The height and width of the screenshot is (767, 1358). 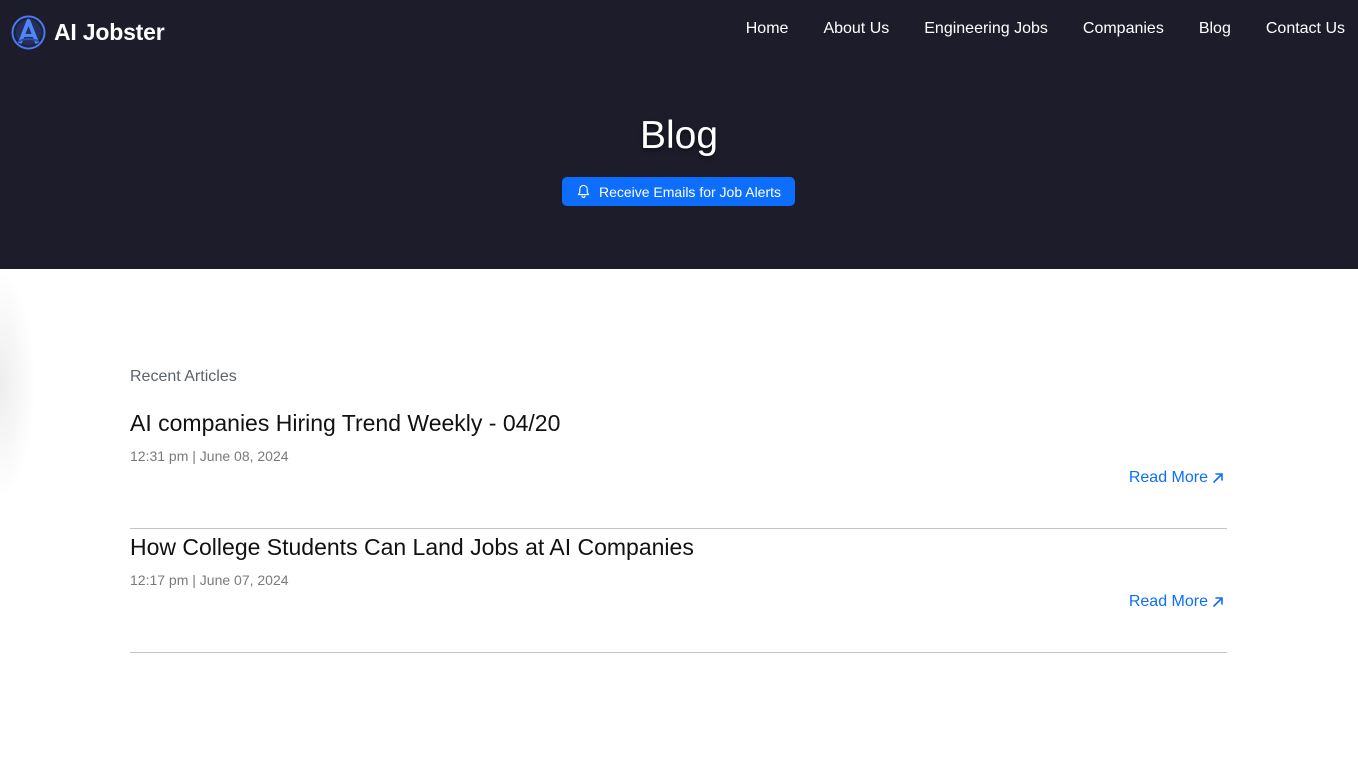 What do you see at coordinates (690, 191) in the screenshot?
I see `job-alerts-label: Receive Emails for Job Alerts` at bounding box center [690, 191].